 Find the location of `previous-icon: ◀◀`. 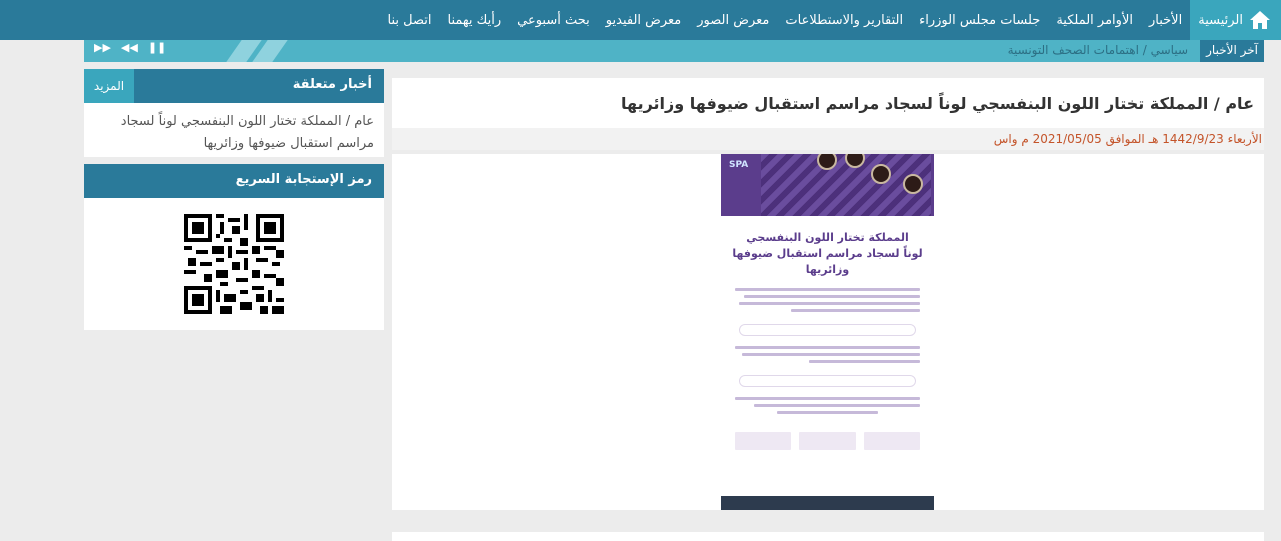

previous-icon: ◀◀ is located at coordinates (129, 47).